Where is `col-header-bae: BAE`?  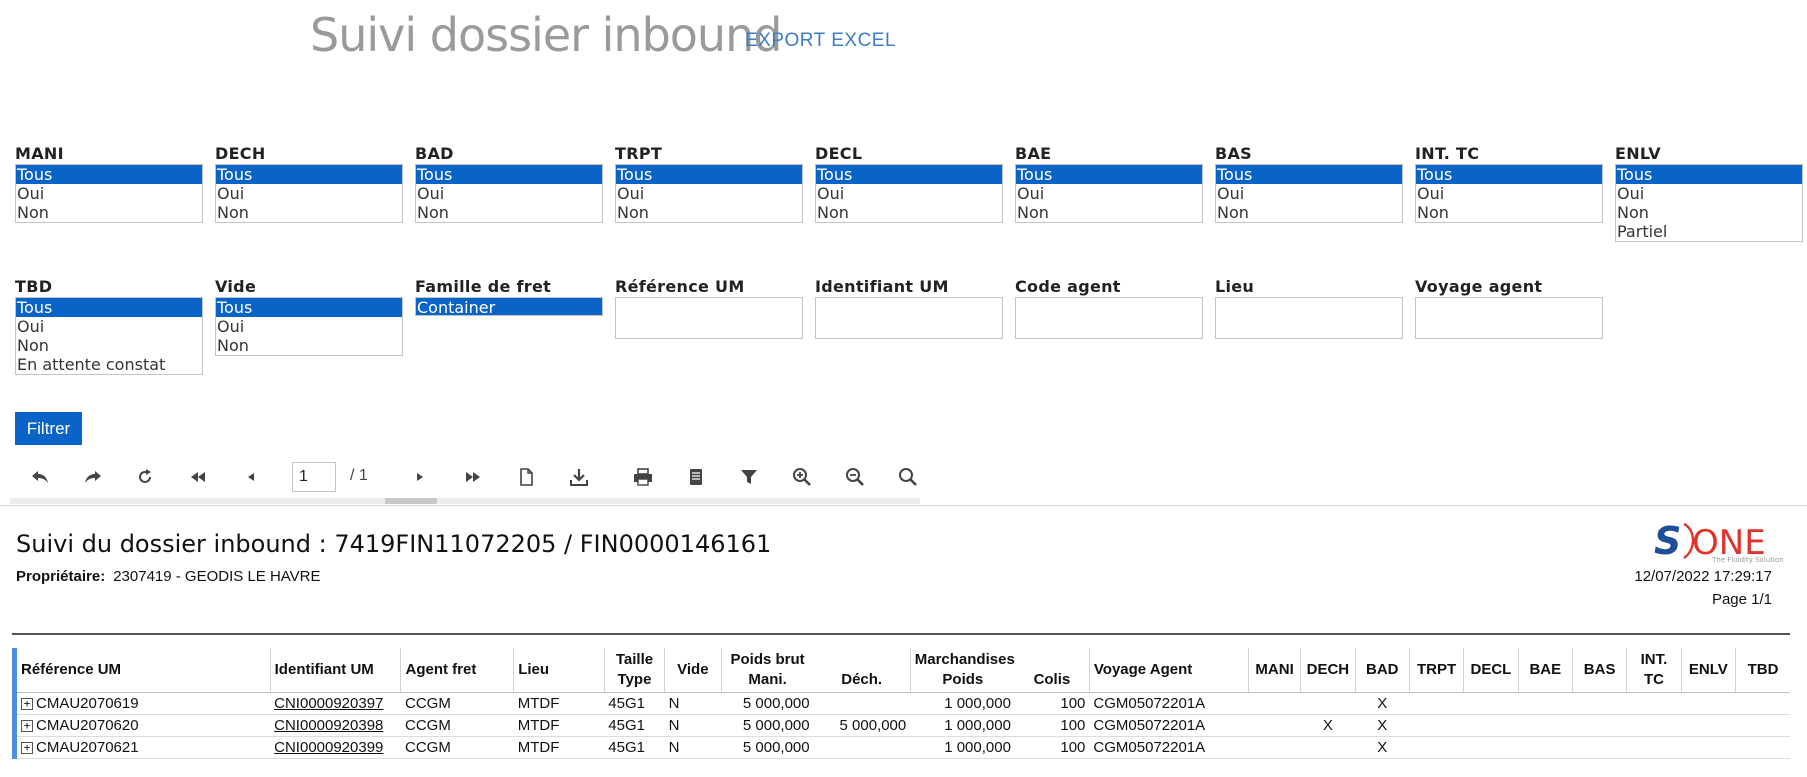 col-header-bae: BAE is located at coordinates (1545, 670).